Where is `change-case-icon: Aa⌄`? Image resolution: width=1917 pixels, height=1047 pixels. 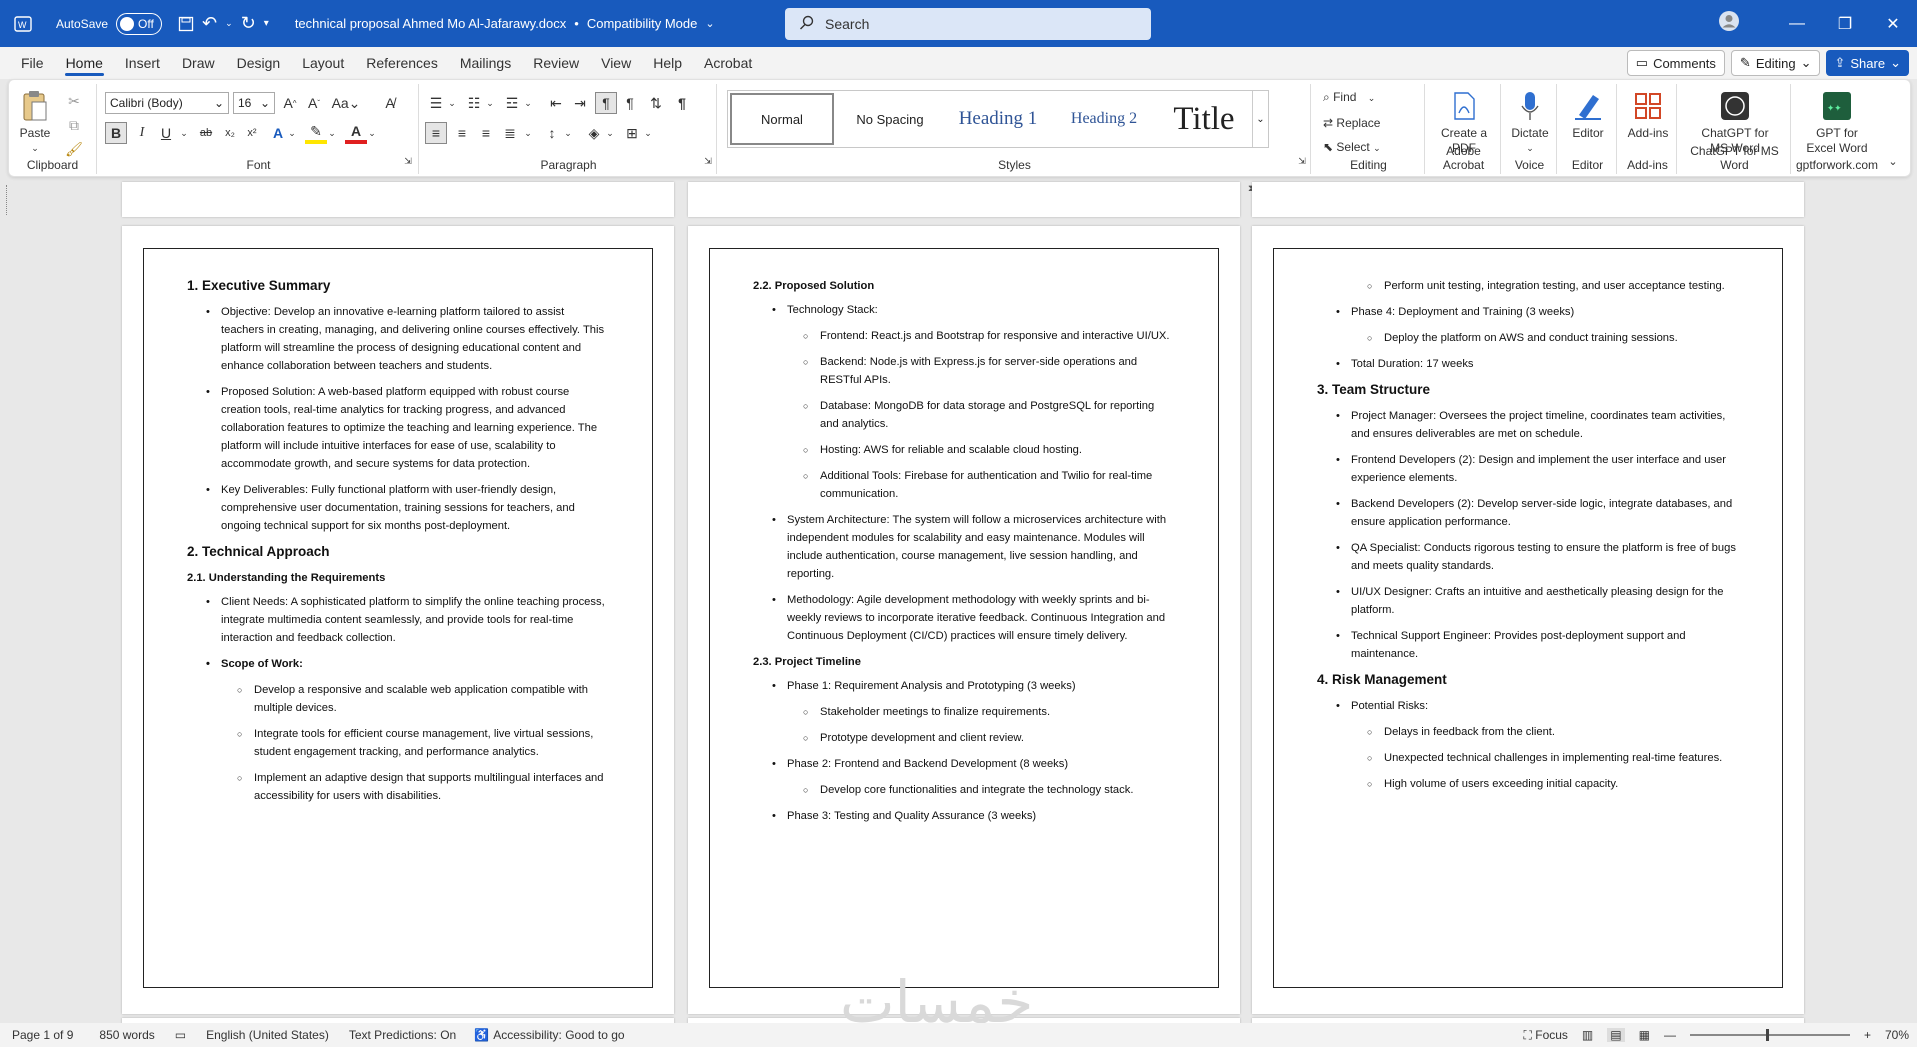
change-case-icon: Aa⌄ is located at coordinates (346, 103).